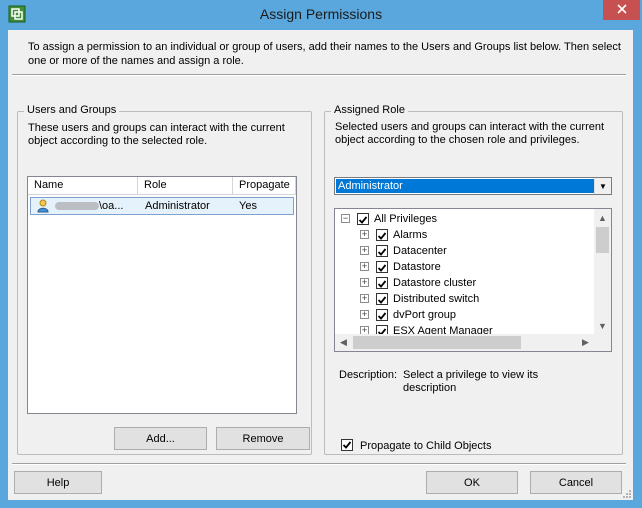 This screenshot has height=508, width=642. What do you see at coordinates (576, 482) in the screenshot?
I see `cancel-button: Cancel` at bounding box center [576, 482].